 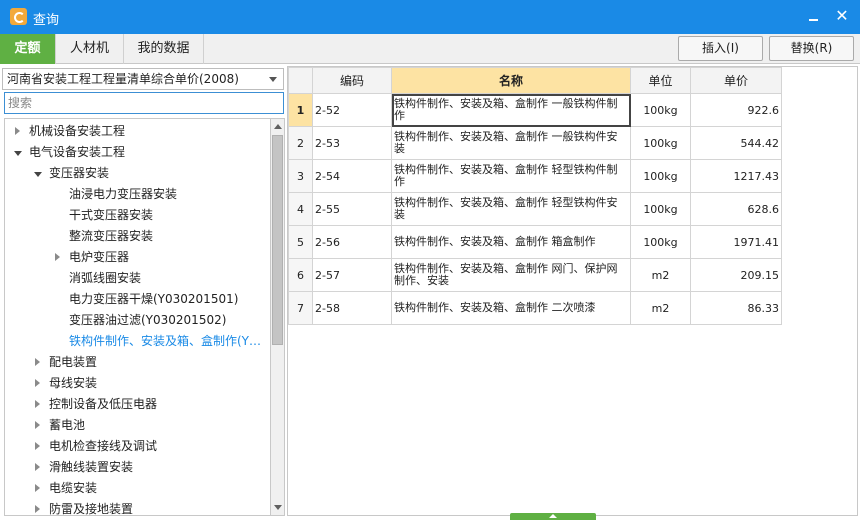 What do you see at coordinates (430, 17) in the screenshot?
I see `title-bar: 查询 ✕` at bounding box center [430, 17].